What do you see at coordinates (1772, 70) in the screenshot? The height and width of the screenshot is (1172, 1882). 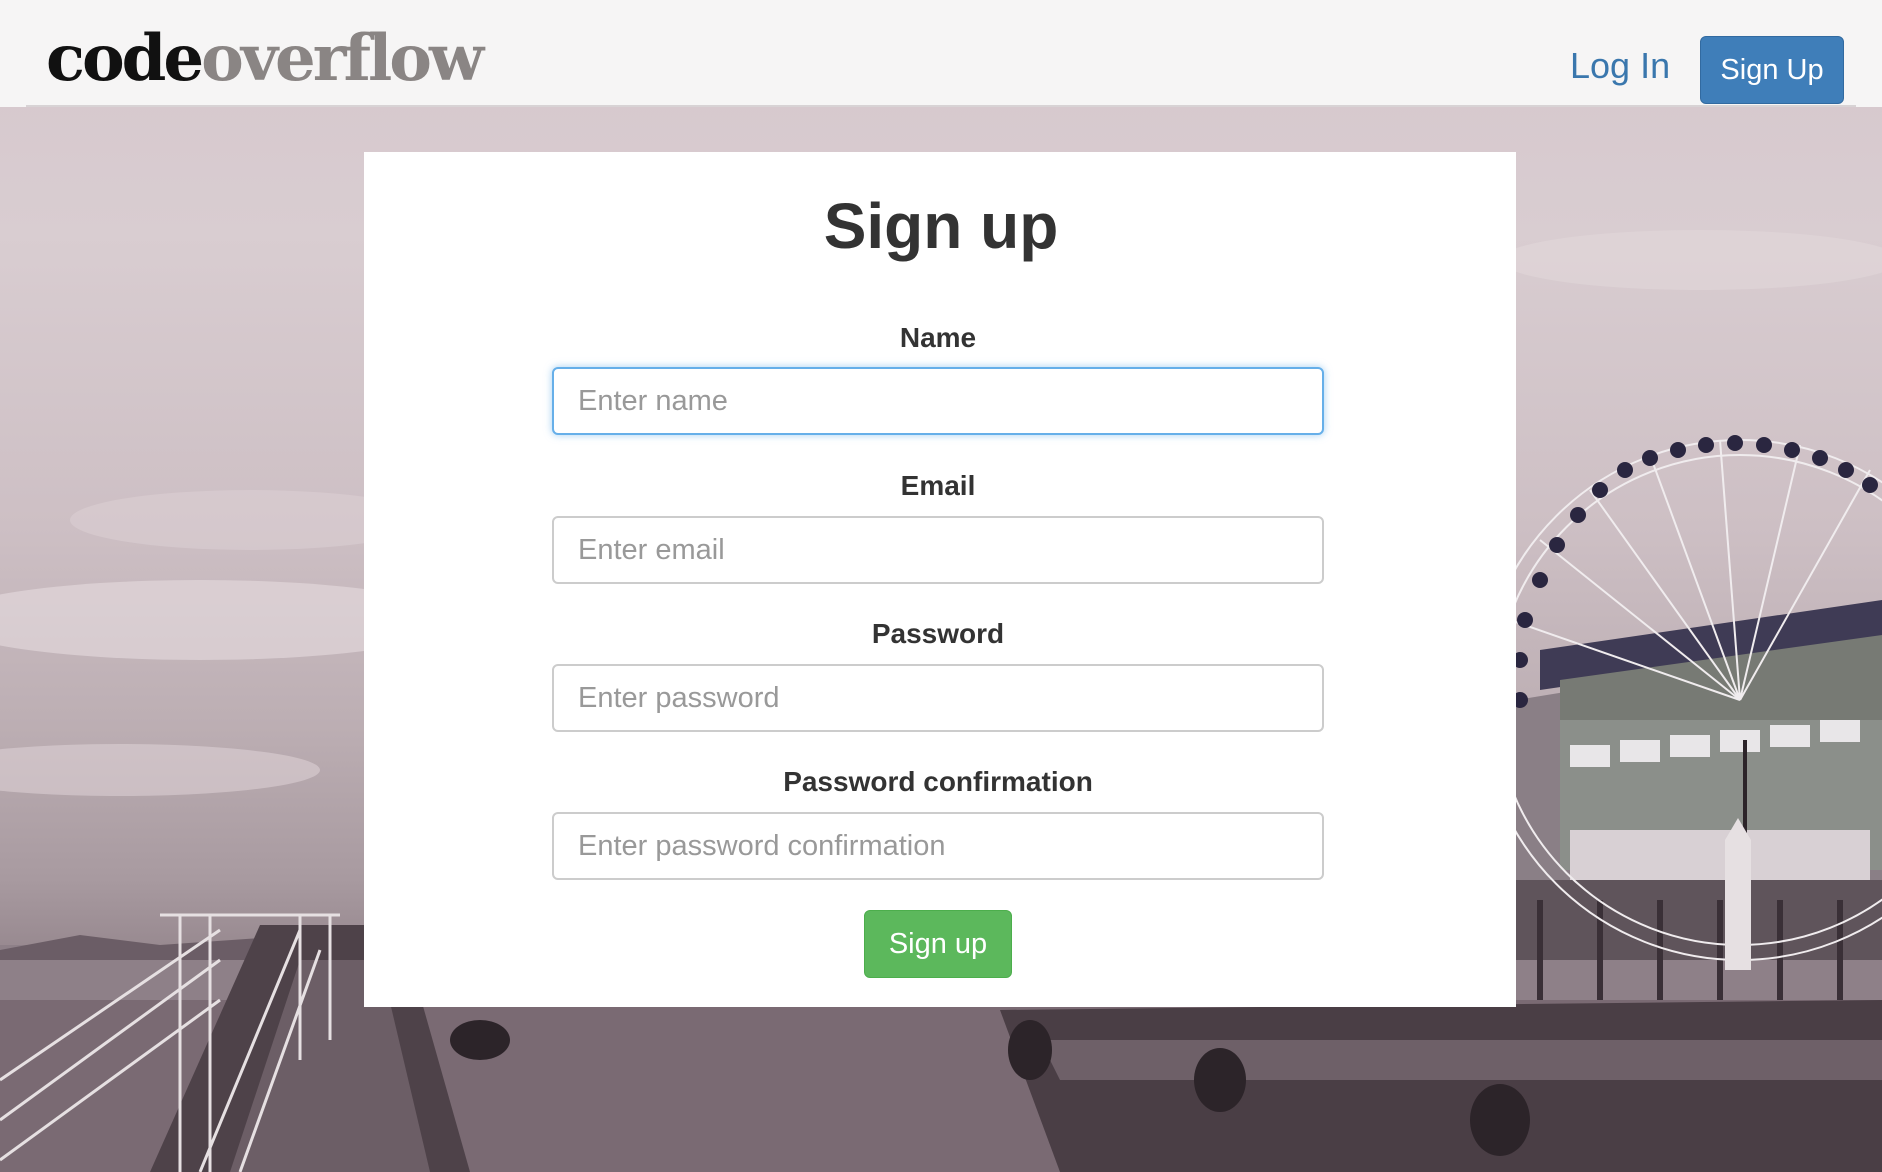 I see `signup-nav-button: Sign Up` at bounding box center [1772, 70].